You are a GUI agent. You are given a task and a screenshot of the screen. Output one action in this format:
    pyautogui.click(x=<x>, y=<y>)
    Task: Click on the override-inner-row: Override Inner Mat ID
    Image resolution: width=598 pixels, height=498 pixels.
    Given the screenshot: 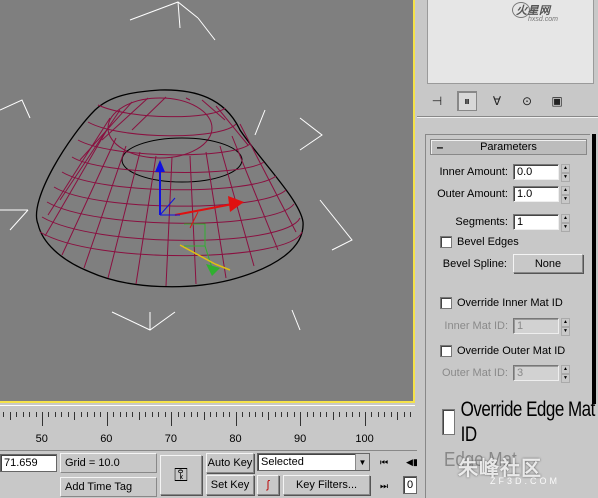 What is the action you would take?
    pyautogui.click(x=501, y=303)
    